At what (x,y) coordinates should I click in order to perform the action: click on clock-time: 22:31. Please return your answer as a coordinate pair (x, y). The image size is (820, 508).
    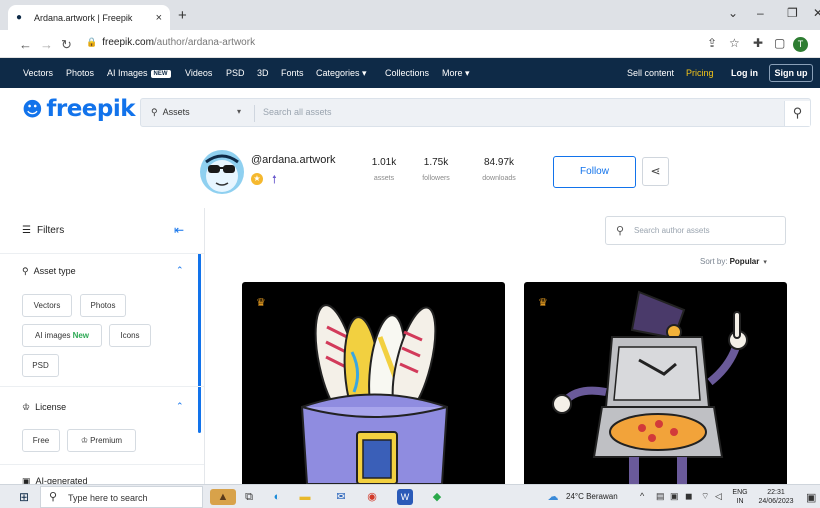
    Looking at the image, I should click on (776, 492).